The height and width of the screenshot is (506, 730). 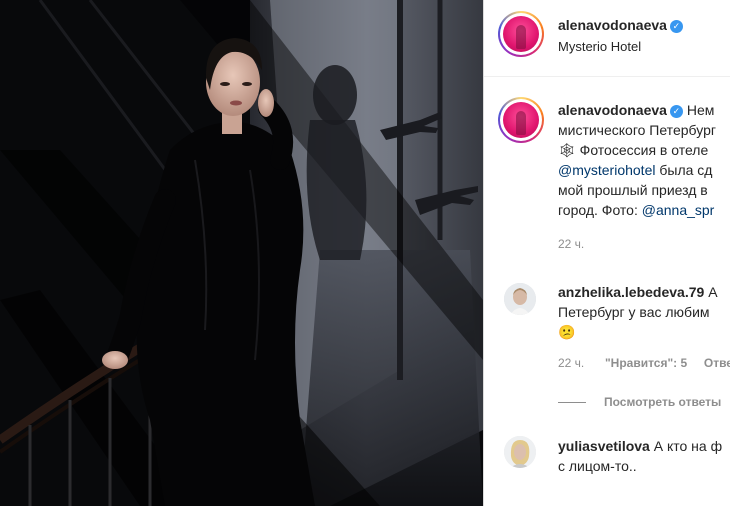 I want to click on header-location: Mysterio Hotel, so click(x=599, y=46).